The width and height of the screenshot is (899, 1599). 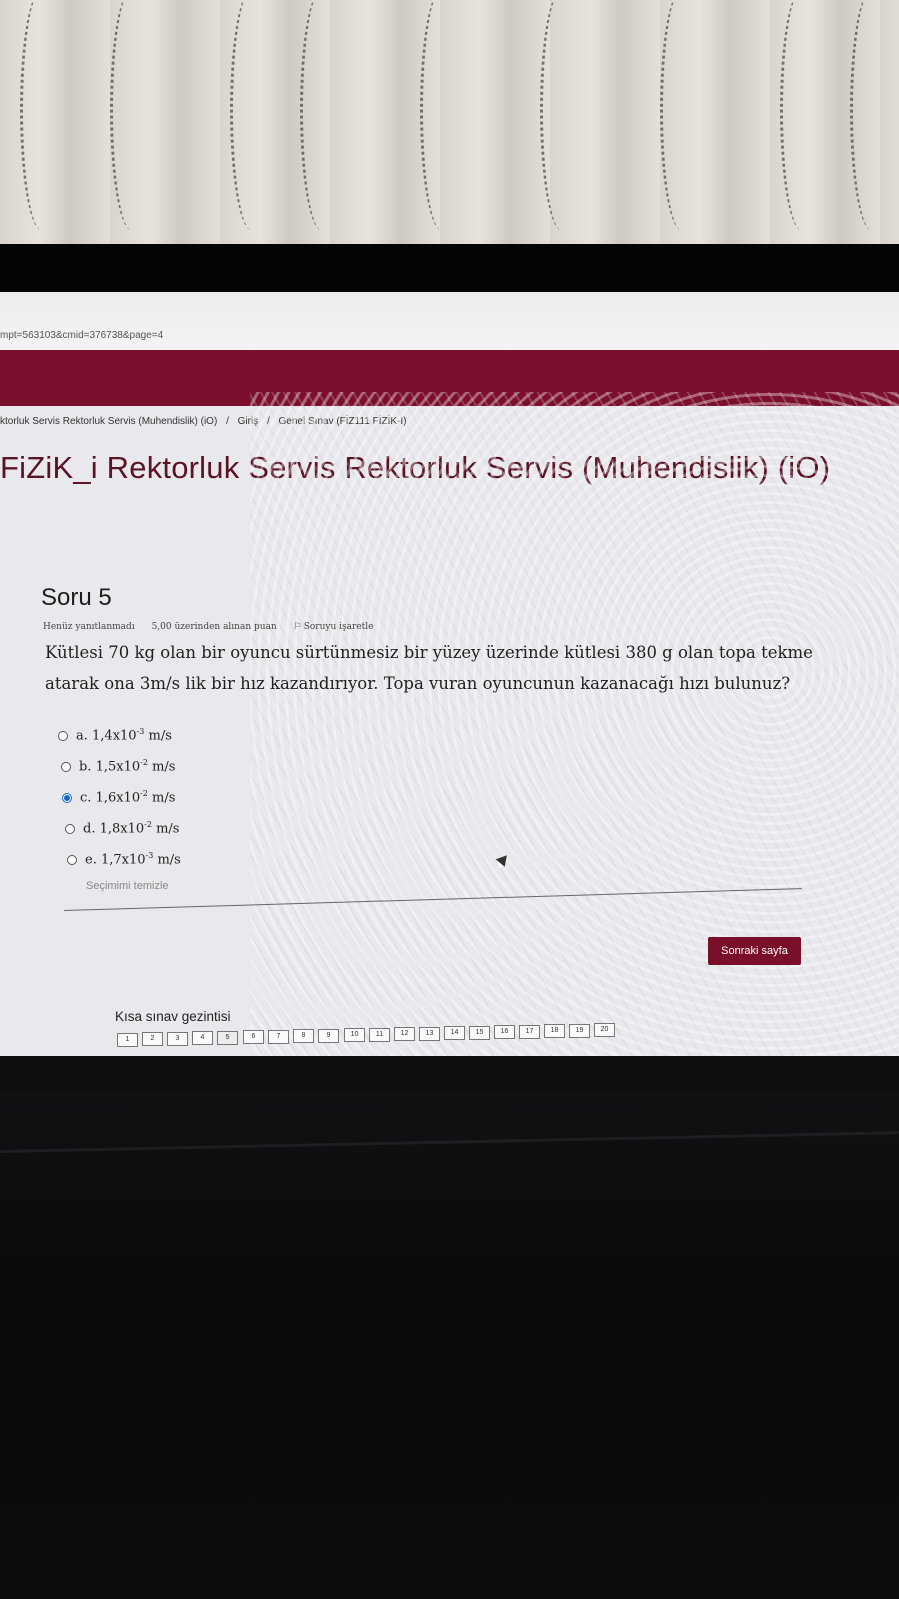 I want to click on flag-label: Soruyu işaretle, so click(x=339, y=627).